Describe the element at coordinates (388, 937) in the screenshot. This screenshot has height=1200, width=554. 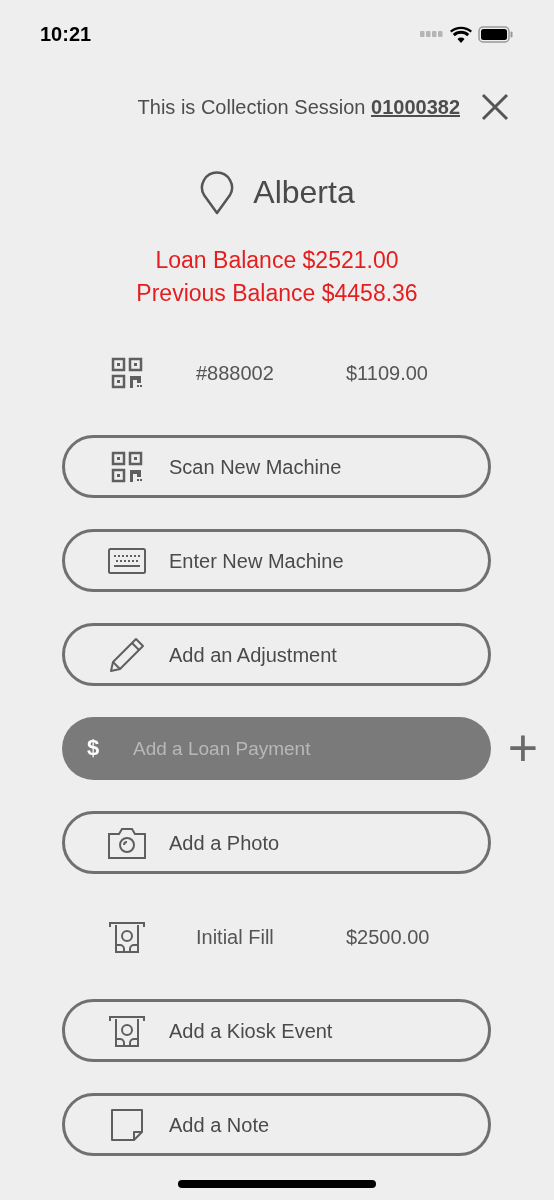
I see `entry-amount: $2500.00` at that location.